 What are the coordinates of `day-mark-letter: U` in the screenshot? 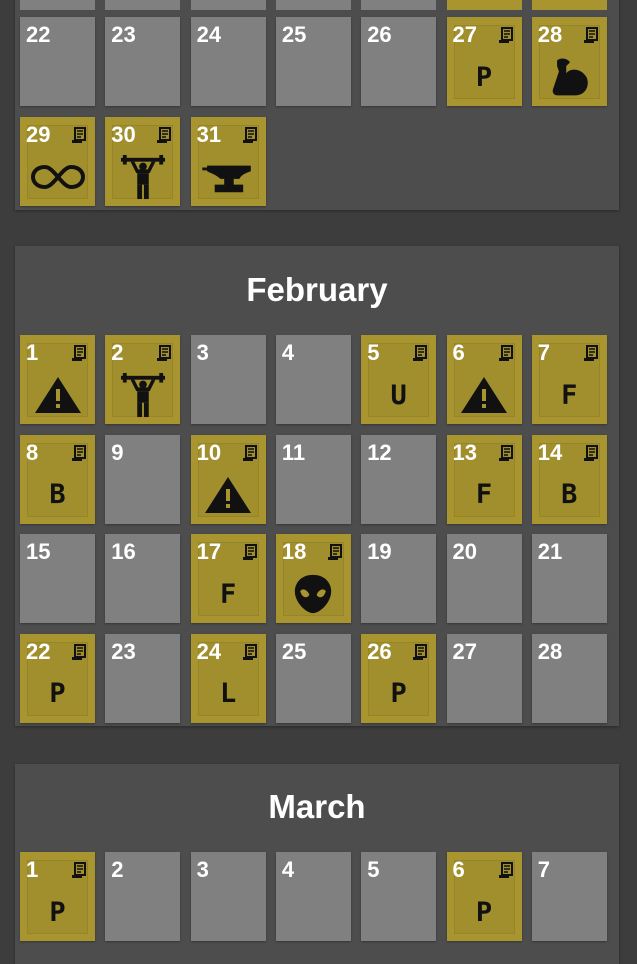 It's located at (398, 395).